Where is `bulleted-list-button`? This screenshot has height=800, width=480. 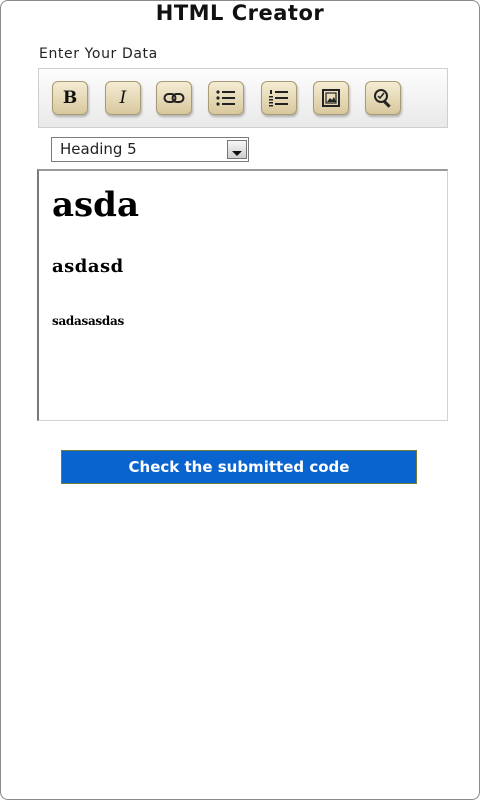 bulleted-list-button is located at coordinates (226, 98).